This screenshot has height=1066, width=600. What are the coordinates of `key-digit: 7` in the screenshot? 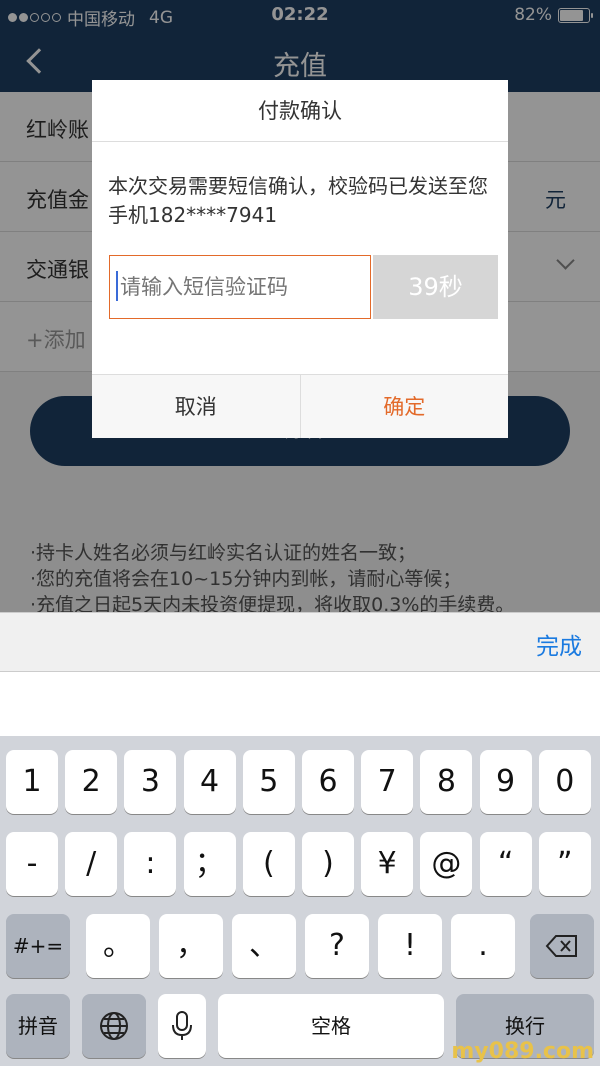 It's located at (387, 782).